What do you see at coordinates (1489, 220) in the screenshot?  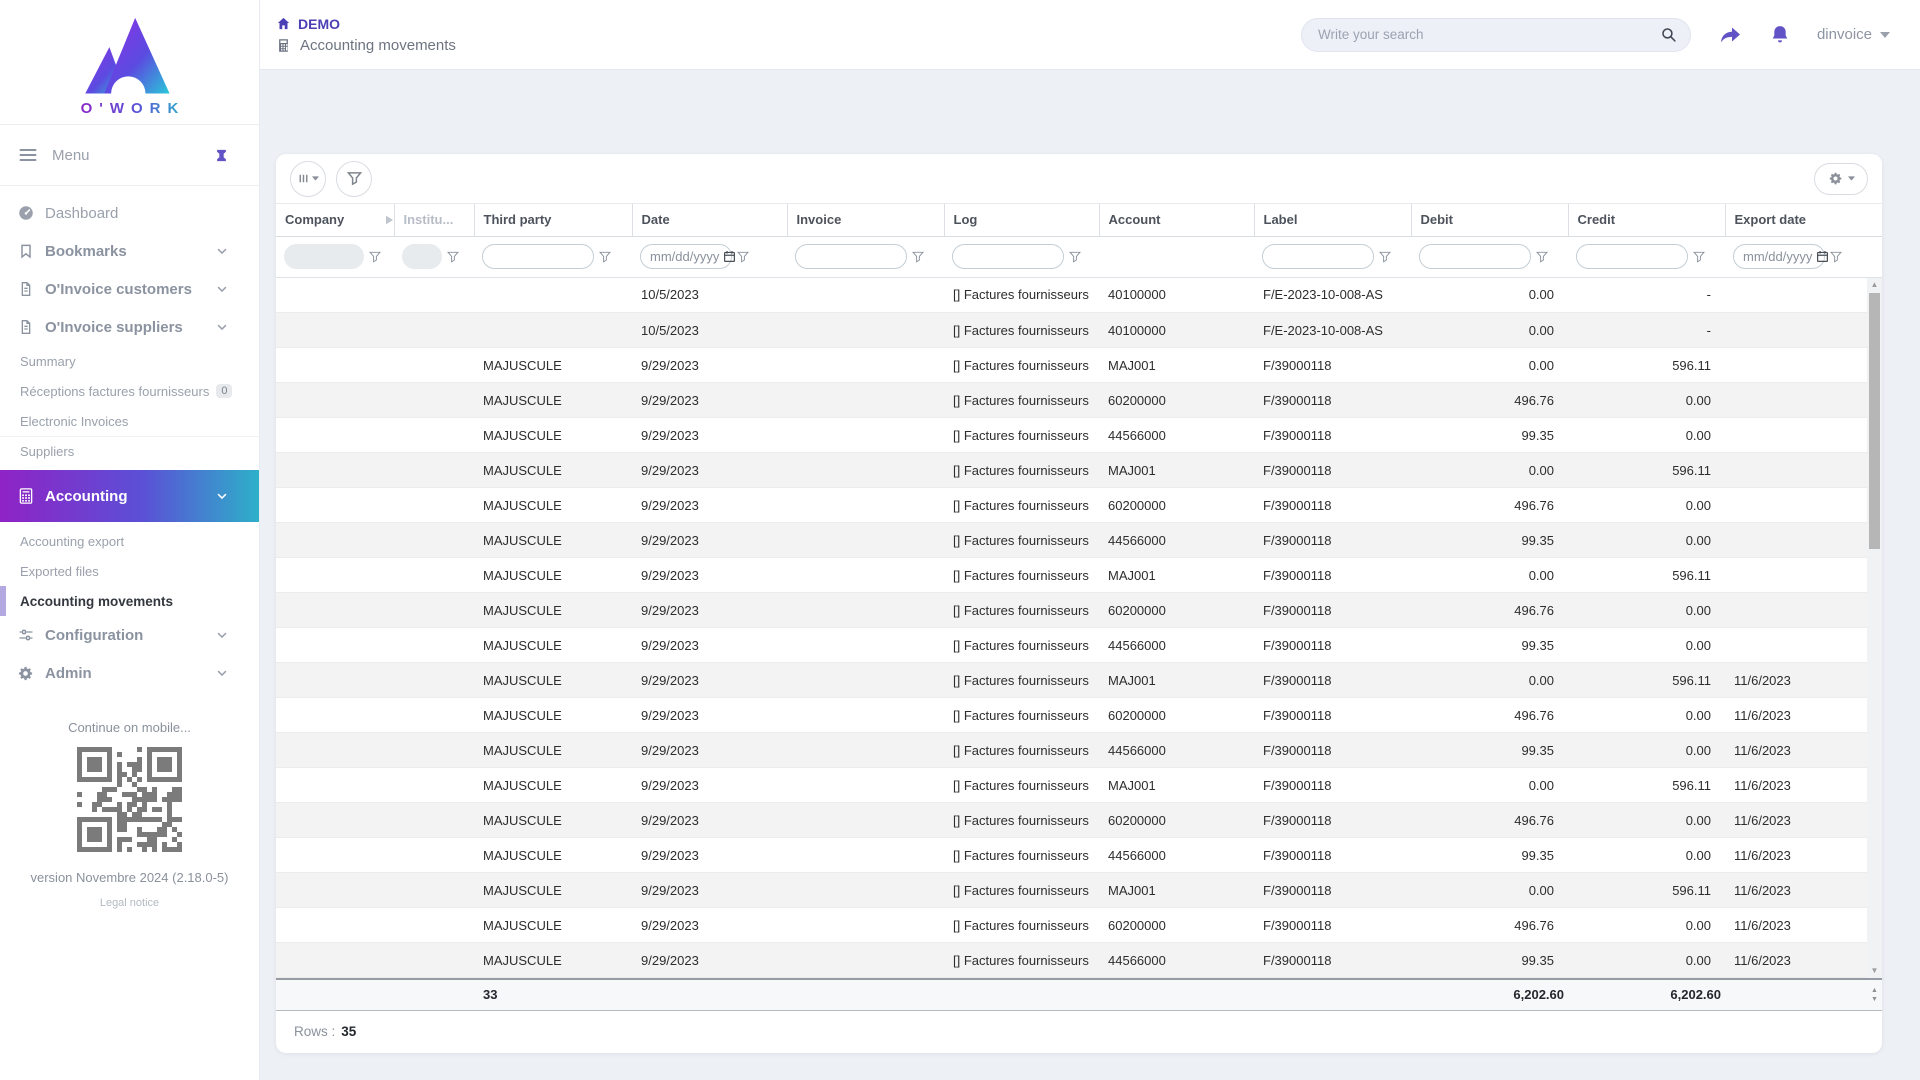 I see `column-header-debit: Debit` at bounding box center [1489, 220].